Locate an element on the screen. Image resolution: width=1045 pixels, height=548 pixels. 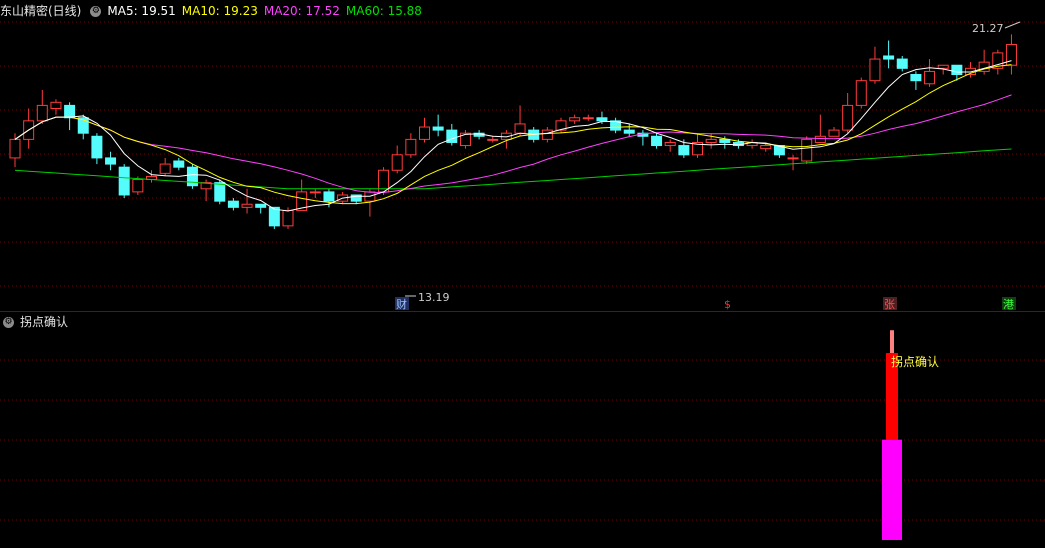
indicator-title: 拐点确认 is located at coordinates (44, 322).